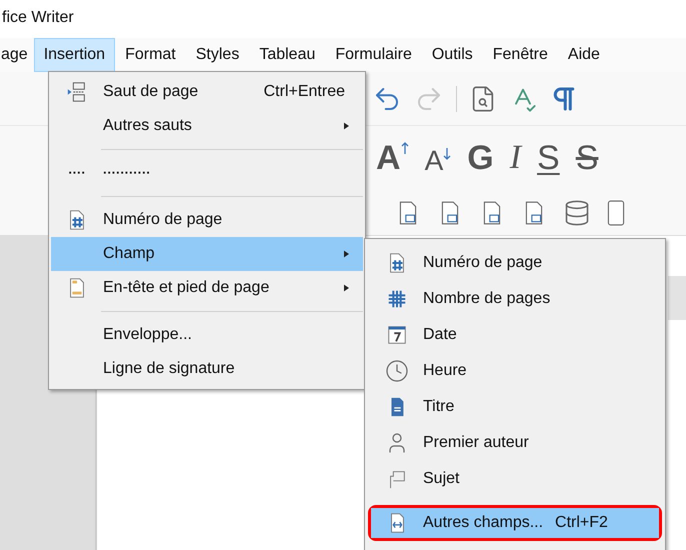 The width and height of the screenshot is (686, 550). I want to click on menu-item: Ligne de signature, so click(207, 369).